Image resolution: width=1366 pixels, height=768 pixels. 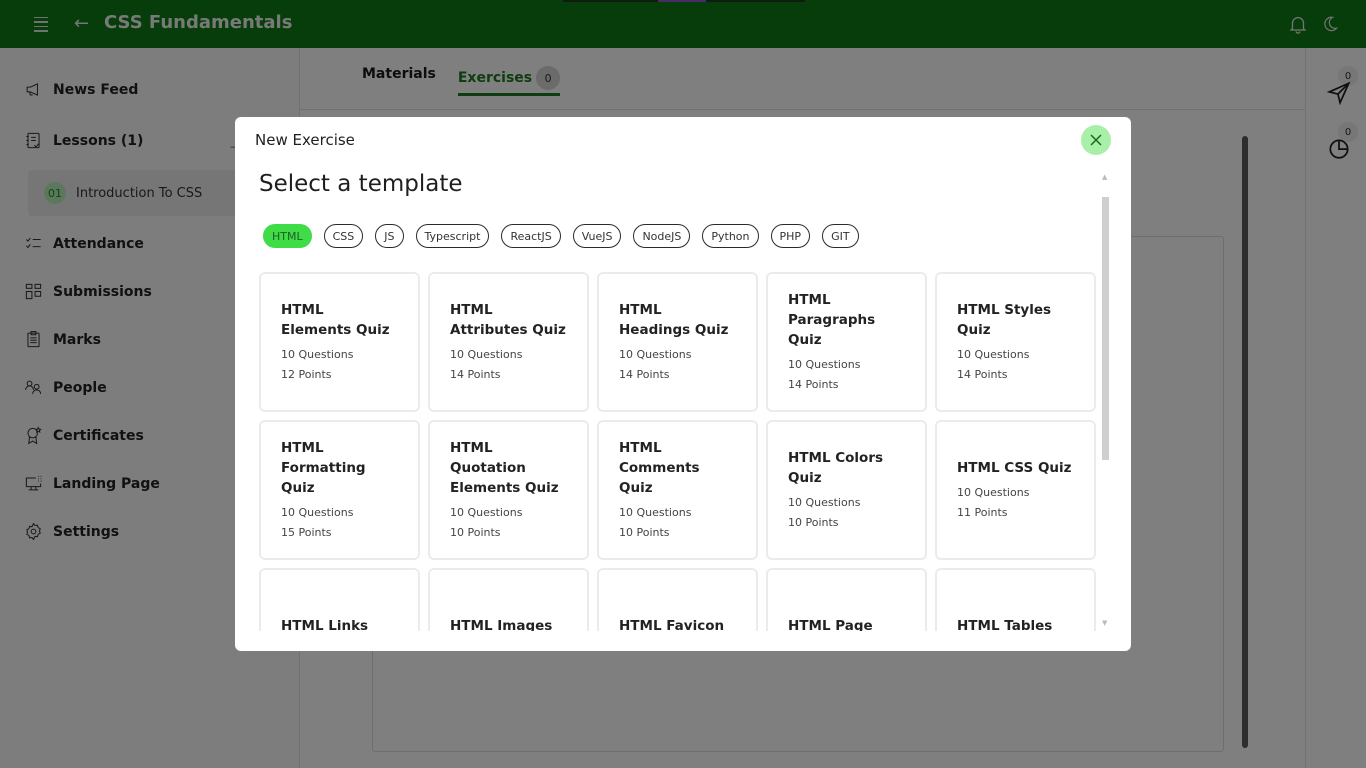 I want to click on template-title: HTML Images Quiz, so click(x=501, y=624).